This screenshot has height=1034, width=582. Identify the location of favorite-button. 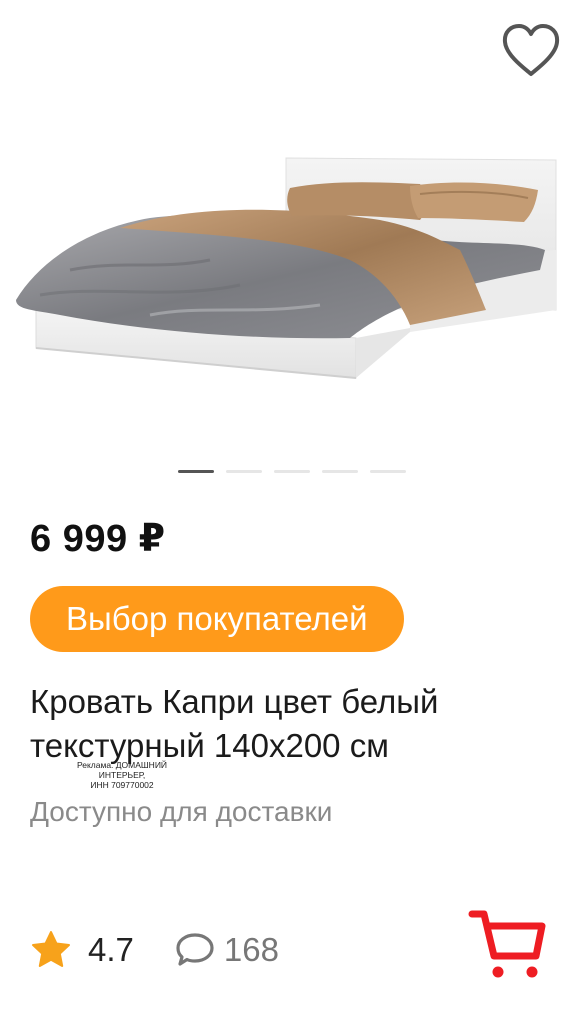
(531, 51).